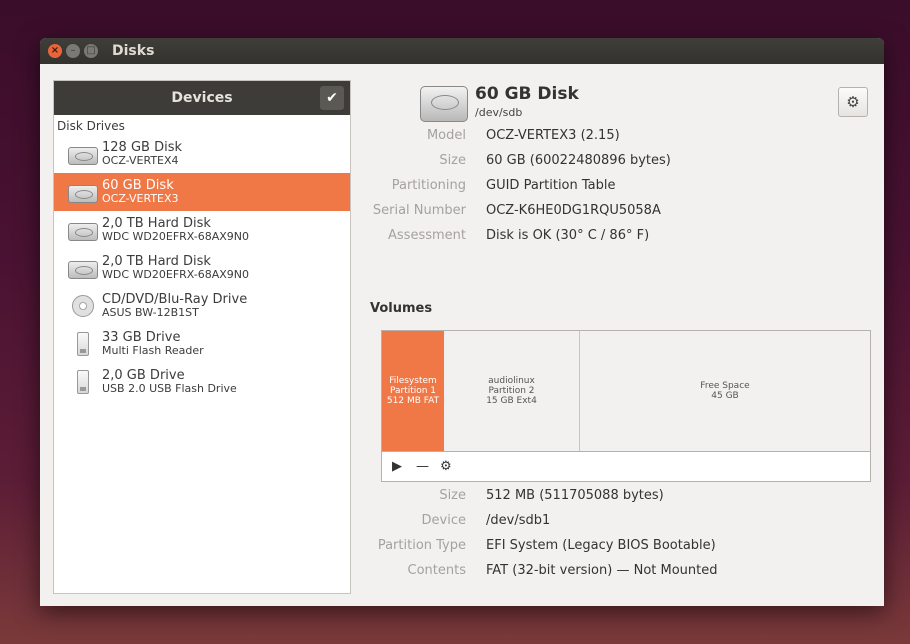 This screenshot has height=644, width=910. Describe the element at coordinates (91, 51) in the screenshot. I see `maximize-window-button: □` at that location.